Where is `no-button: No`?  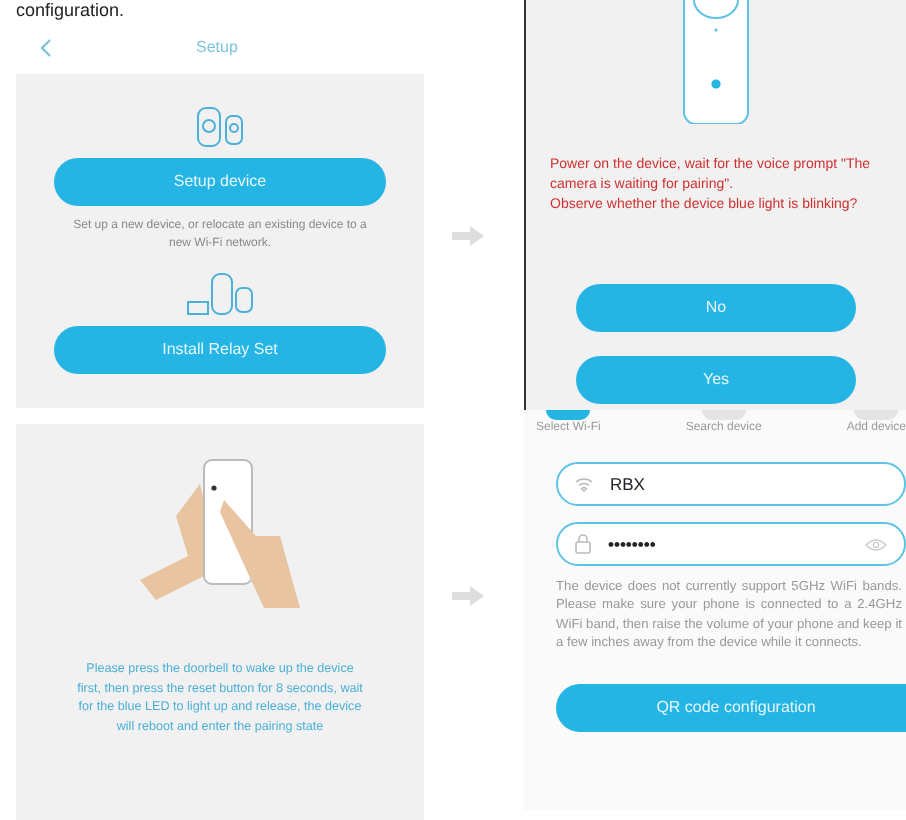
no-button: No is located at coordinates (716, 308).